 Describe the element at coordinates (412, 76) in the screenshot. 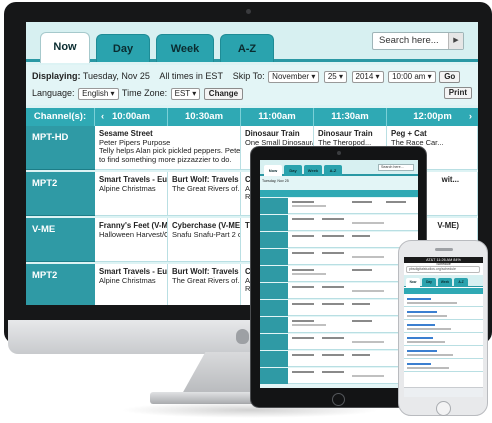

I see `time-select: 10:00 am ▾` at that location.